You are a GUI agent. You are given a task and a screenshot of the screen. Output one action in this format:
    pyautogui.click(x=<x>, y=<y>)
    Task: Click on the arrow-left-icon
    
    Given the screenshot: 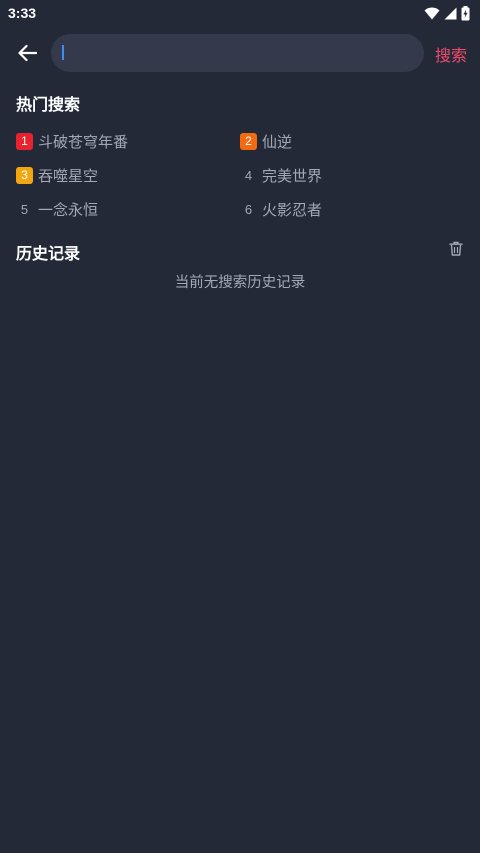 What is the action you would take?
    pyautogui.click(x=27, y=53)
    